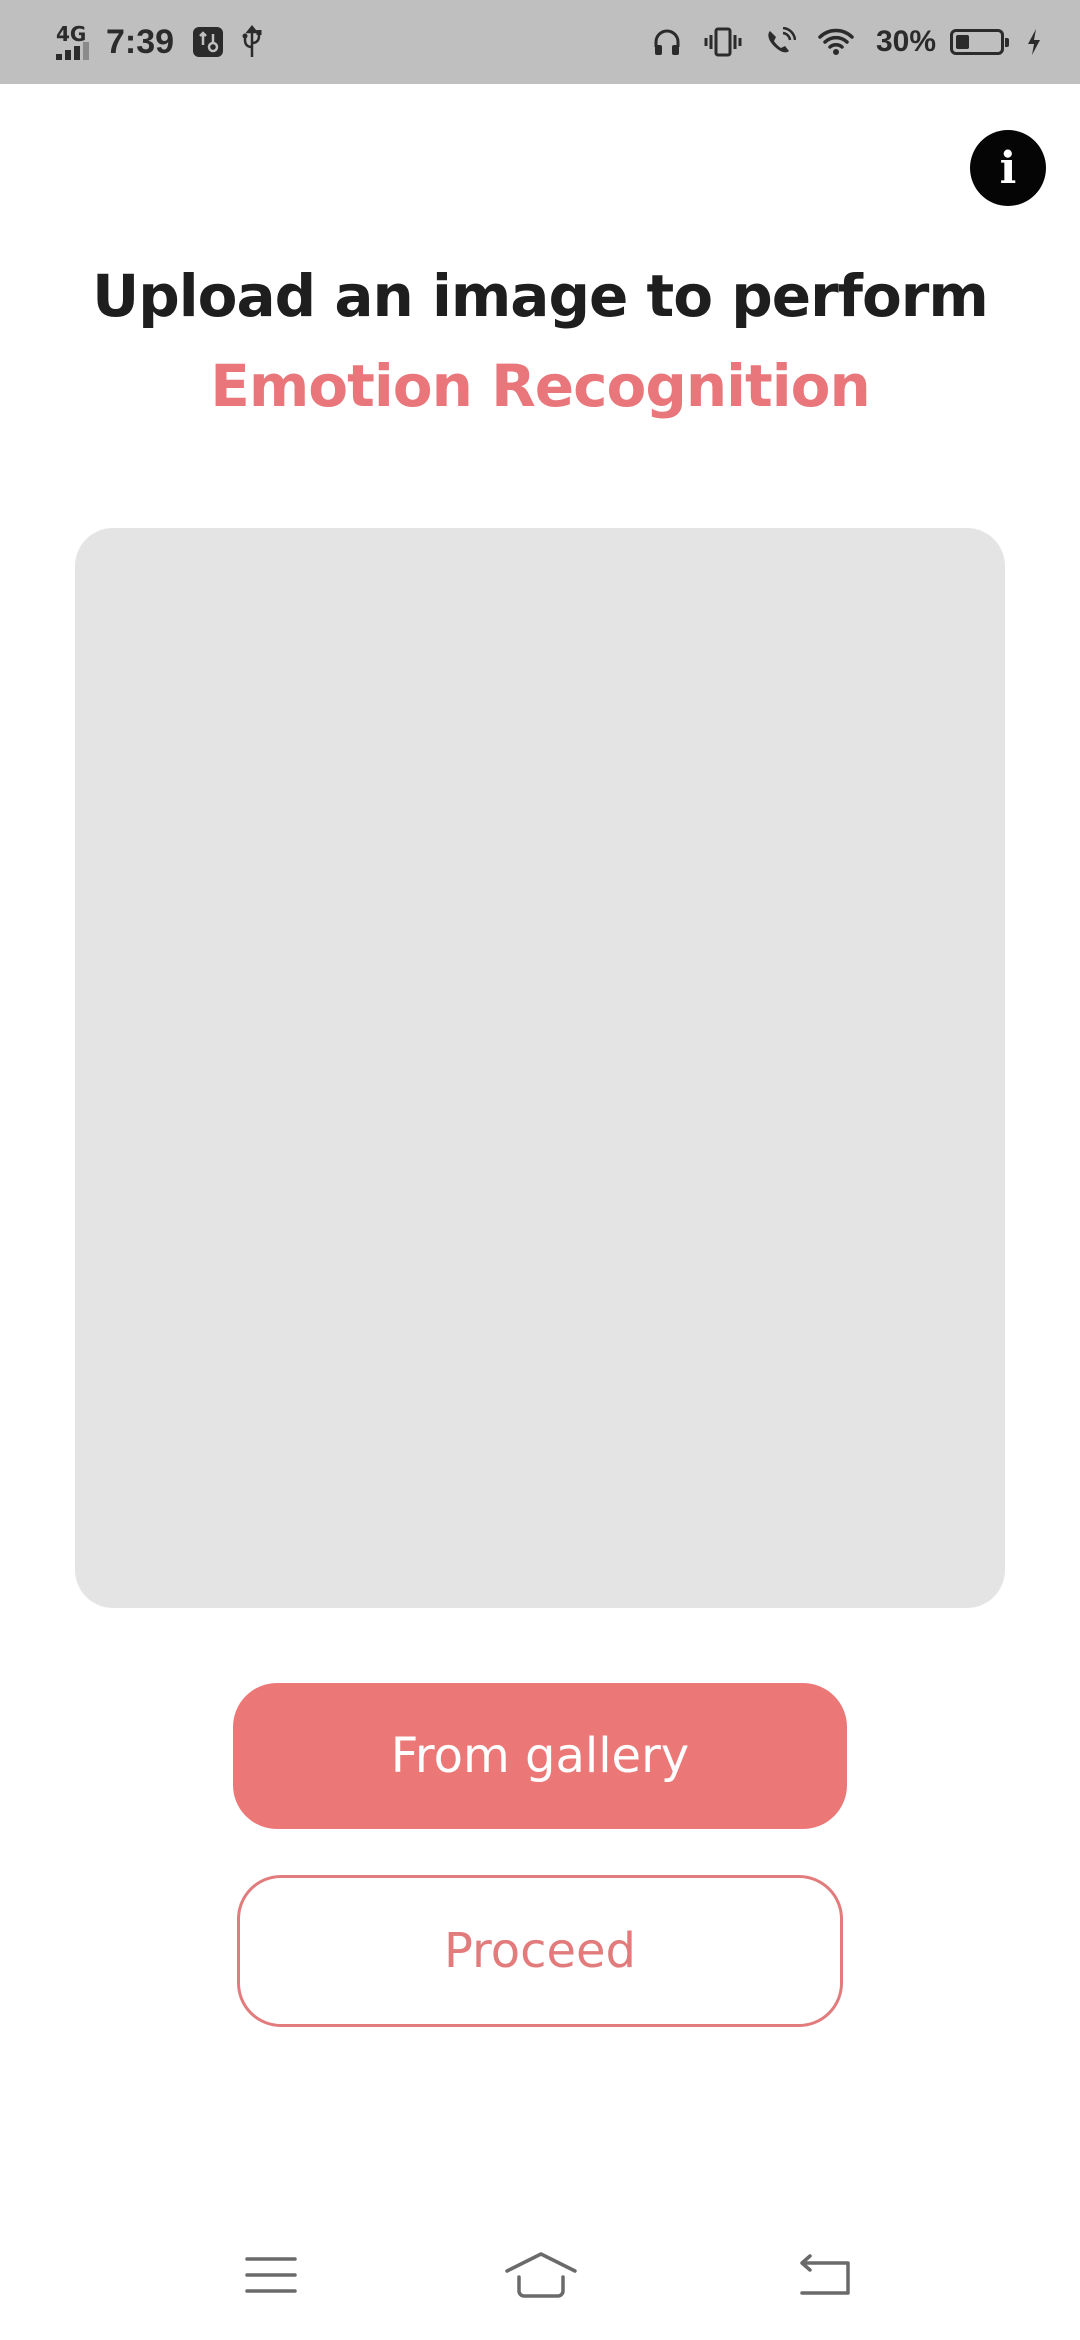  Describe the element at coordinates (541, 2275) in the screenshot. I see `home-icon` at that location.